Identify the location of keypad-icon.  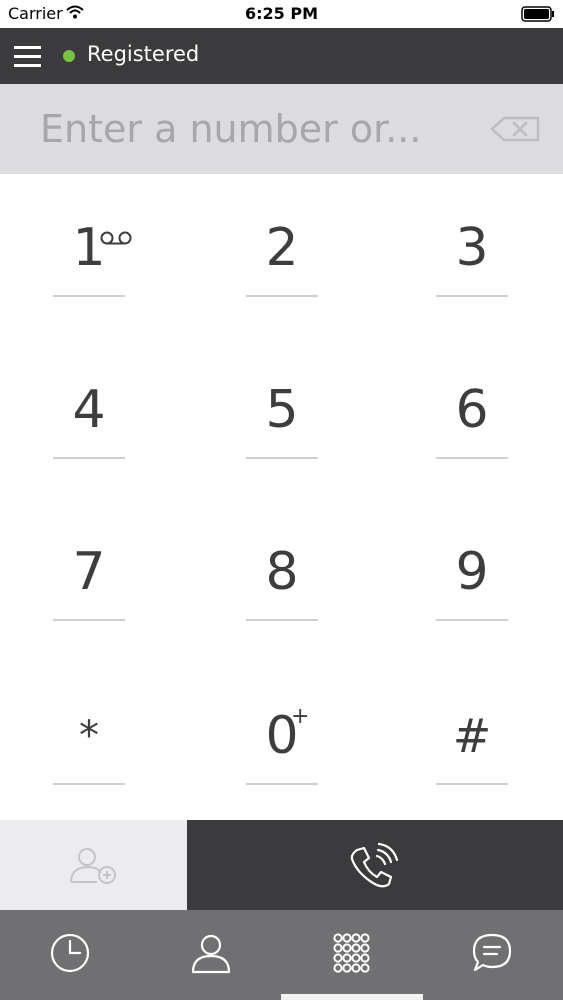
(351, 953).